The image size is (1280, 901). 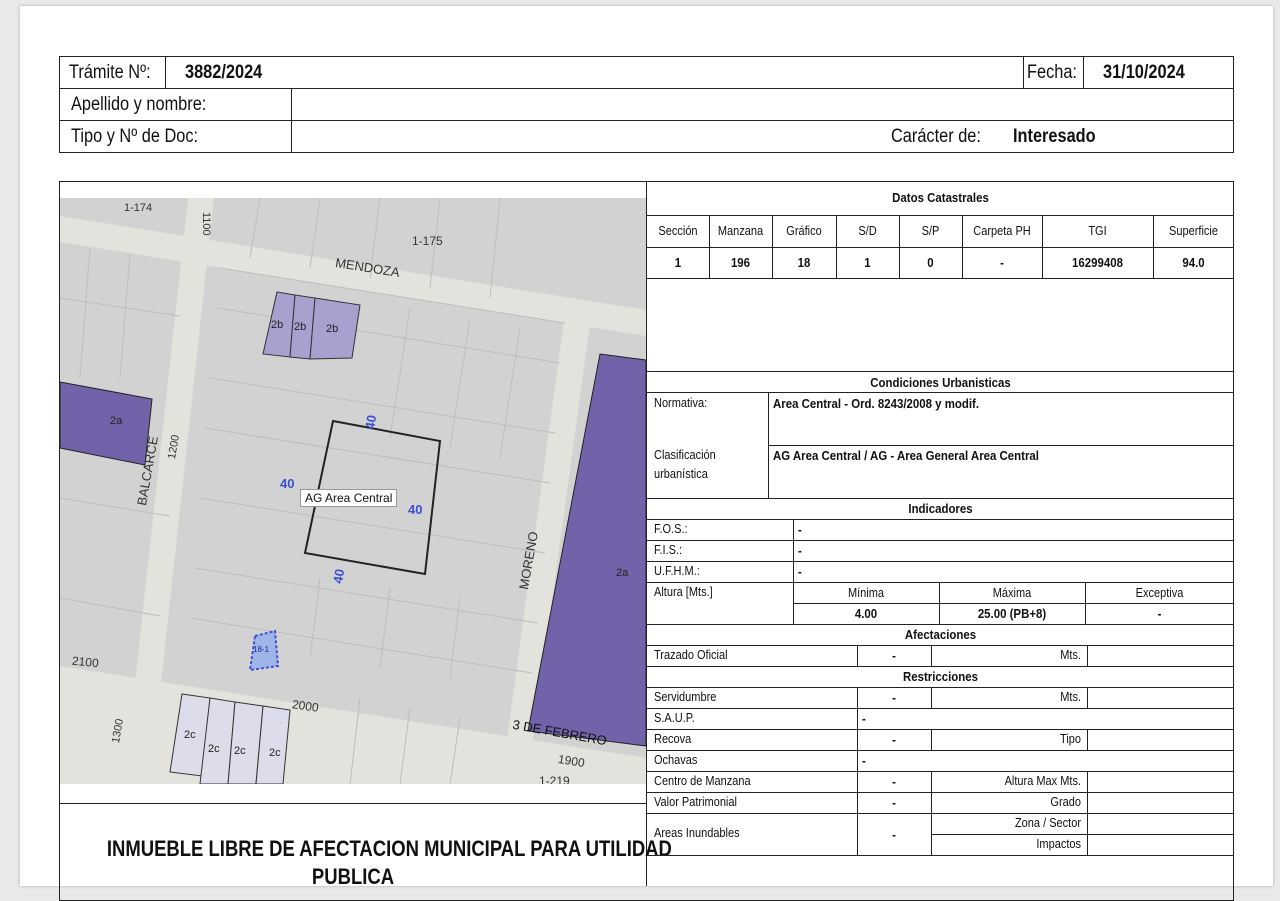 What do you see at coordinates (894, 655) in the screenshot?
I see `trazado-value: -` at bounding box center [894, 655].